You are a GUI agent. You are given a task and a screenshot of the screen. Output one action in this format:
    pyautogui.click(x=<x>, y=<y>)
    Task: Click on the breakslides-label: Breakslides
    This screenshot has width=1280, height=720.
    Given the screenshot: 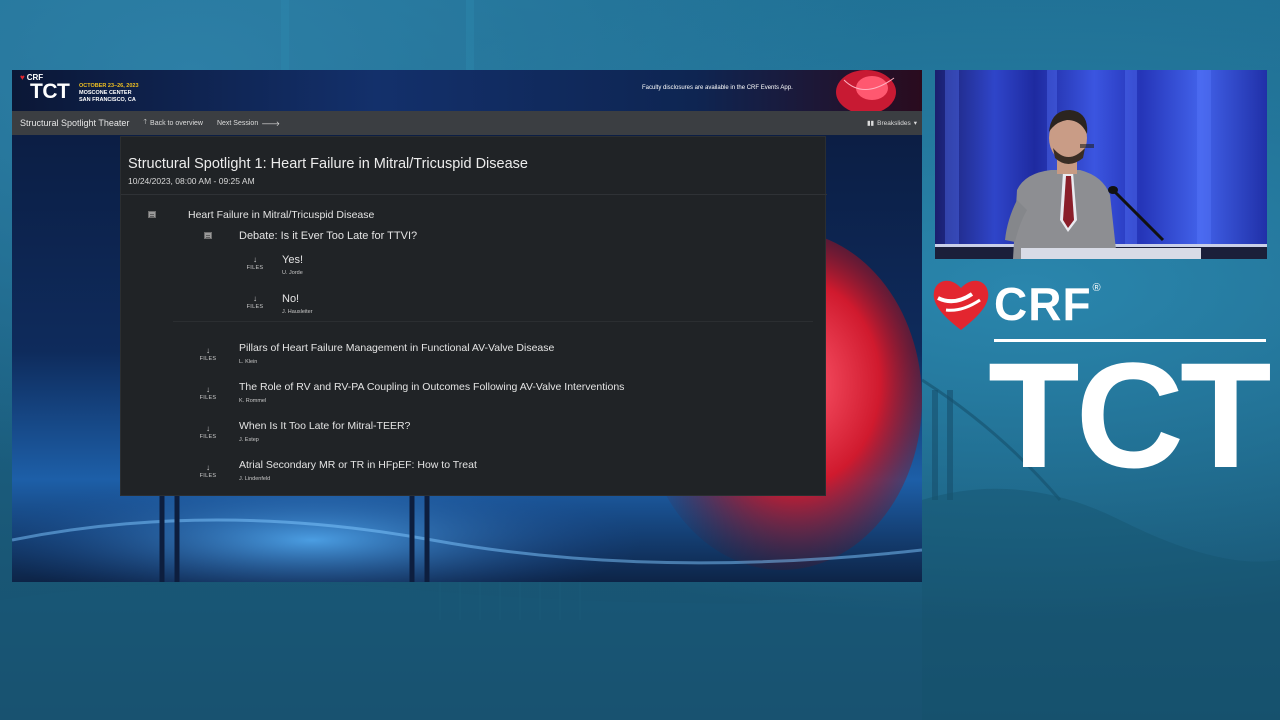 What is the action you would take?
    pyautogui.click(x=894, y=123)
    